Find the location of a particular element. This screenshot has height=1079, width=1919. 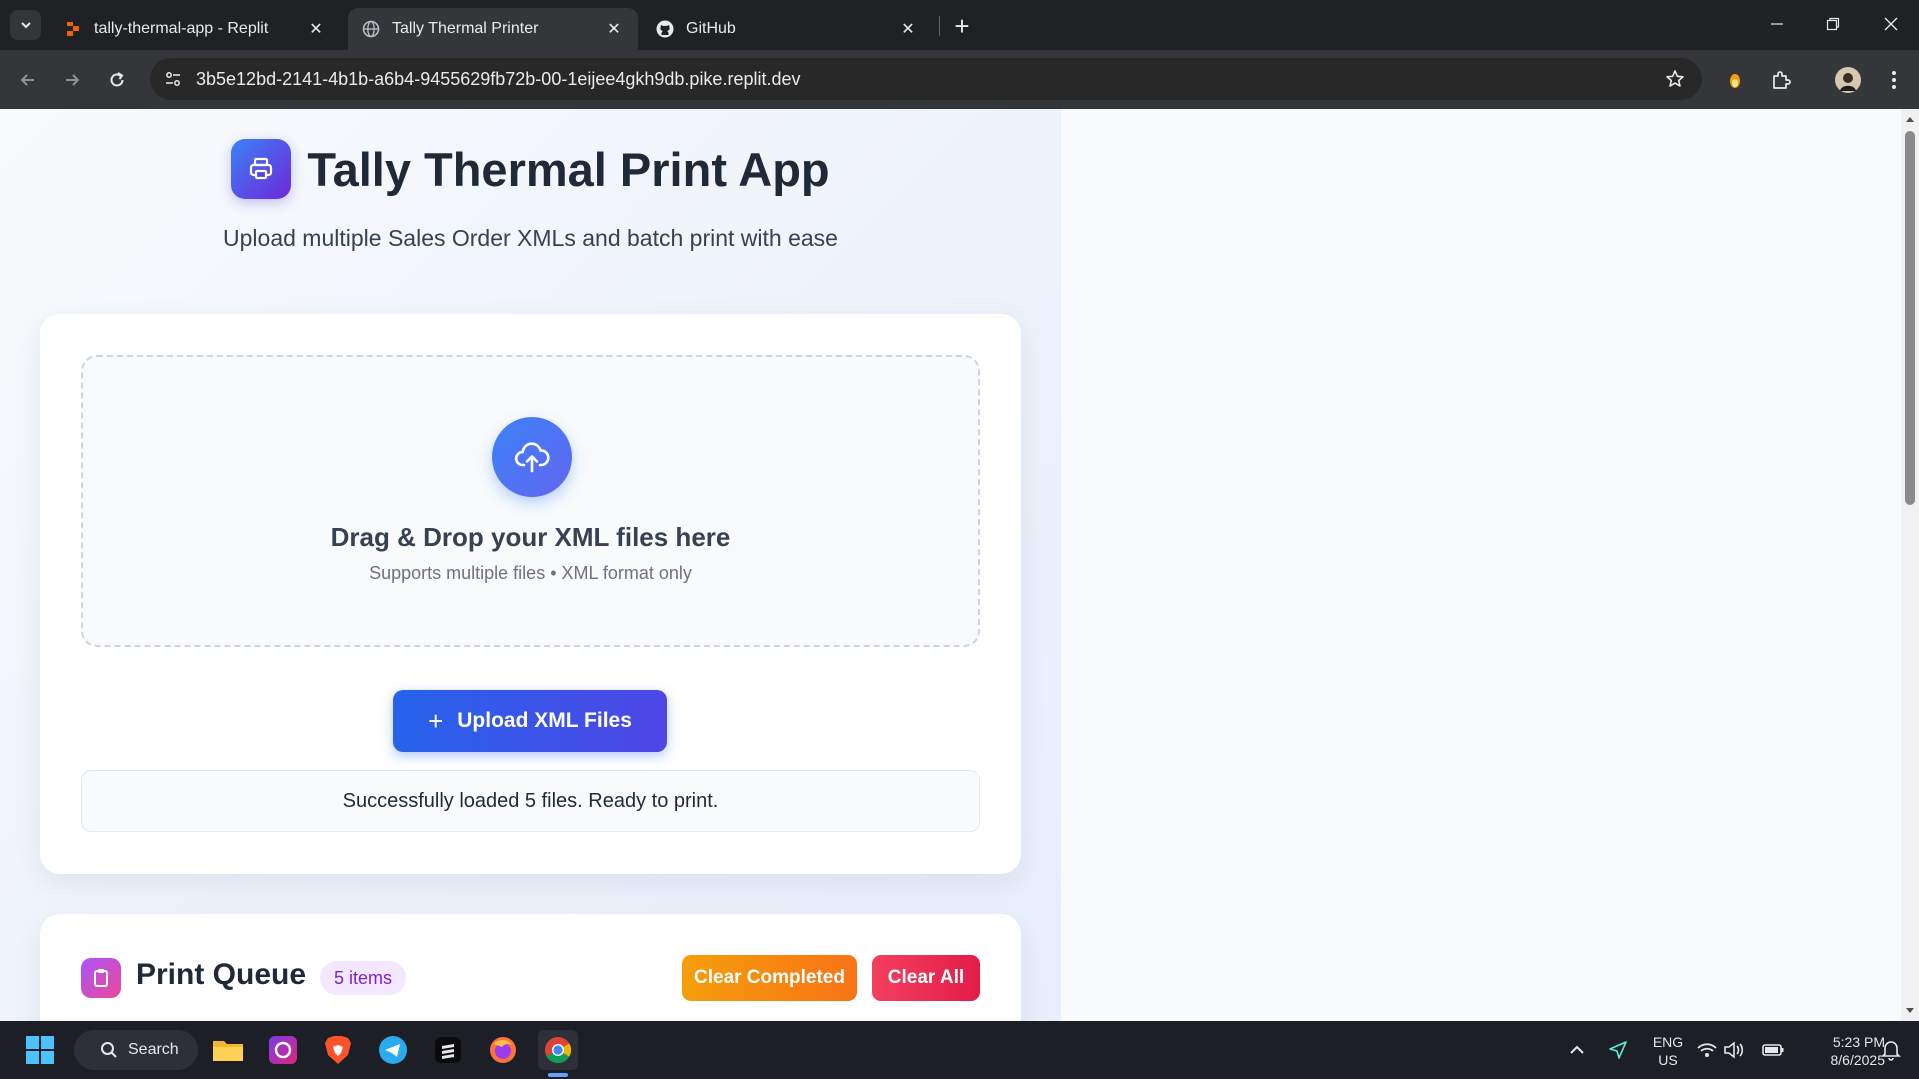

new-tab-button: + is located at coordinates (962, 26).